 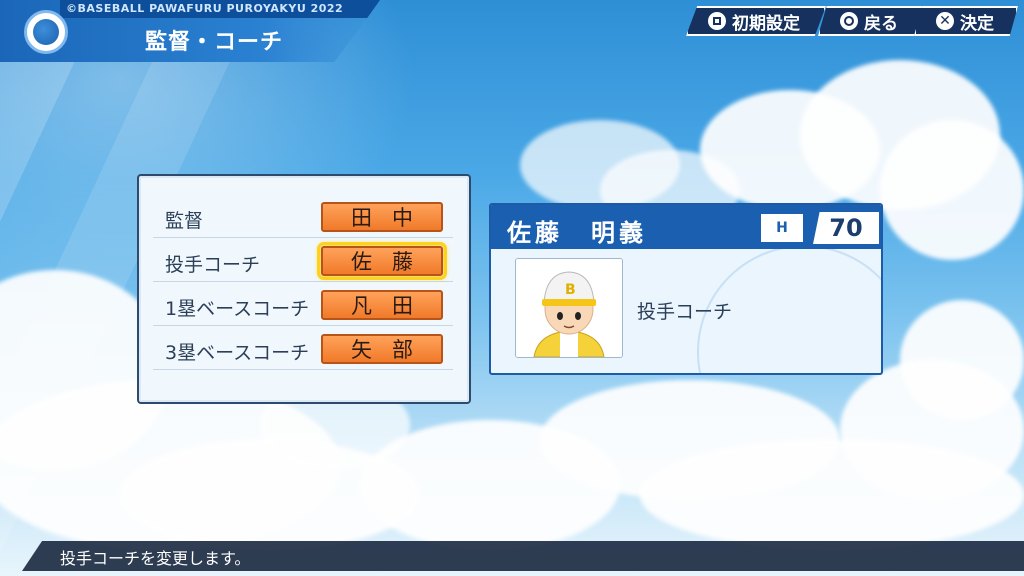 I want to click on hand-badge: H, so click(x=782, y=228).